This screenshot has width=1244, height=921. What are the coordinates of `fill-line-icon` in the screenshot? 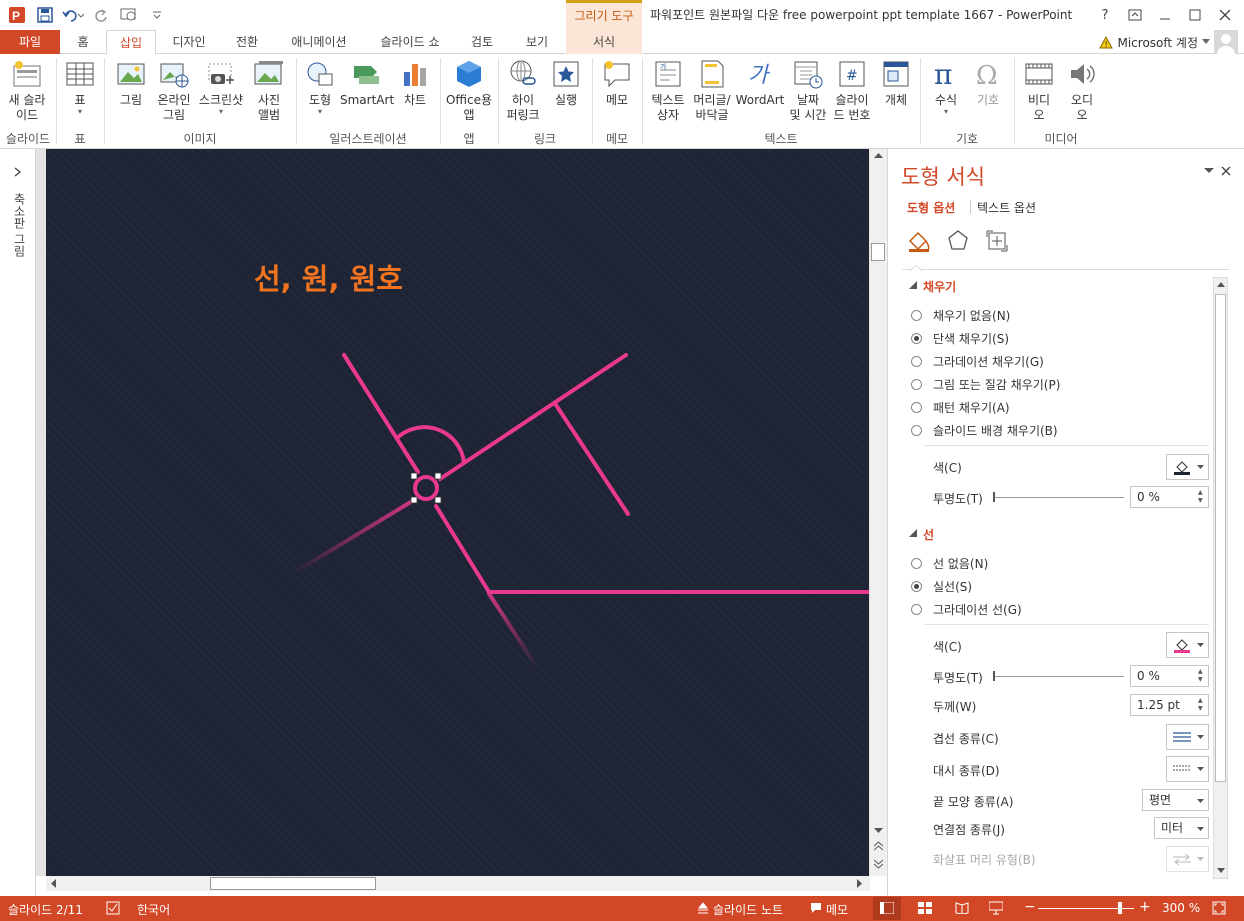 It's located at (919, 241).